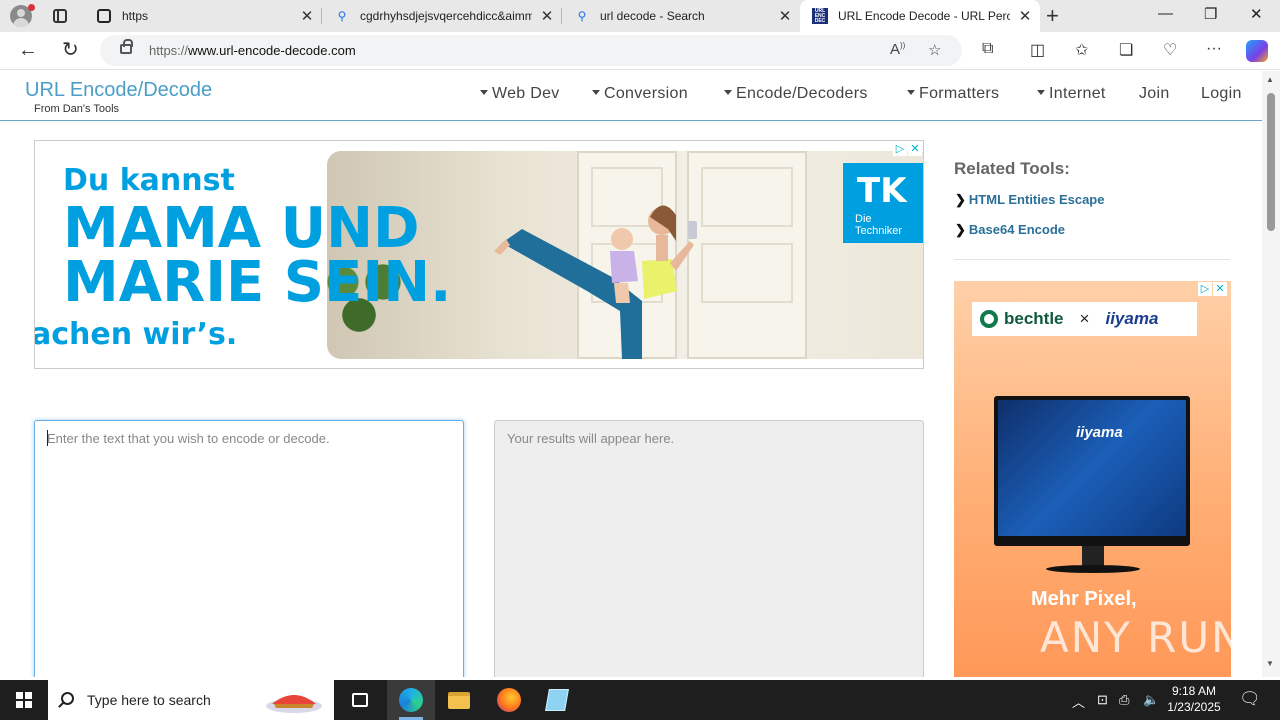 The height and width of the screenshot is (720, 1280). What do you see at coordinates (1092, 471) in the screenshot?
I see `monitor-illustration: iiyama` at bounding box center [1092, 471].